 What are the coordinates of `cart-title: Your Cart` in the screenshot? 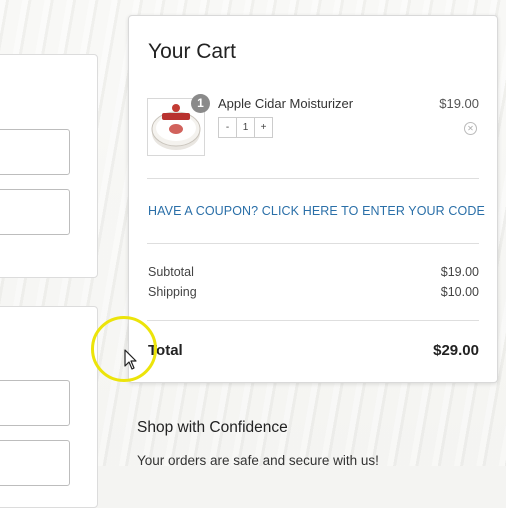 It's located at (192, 51).